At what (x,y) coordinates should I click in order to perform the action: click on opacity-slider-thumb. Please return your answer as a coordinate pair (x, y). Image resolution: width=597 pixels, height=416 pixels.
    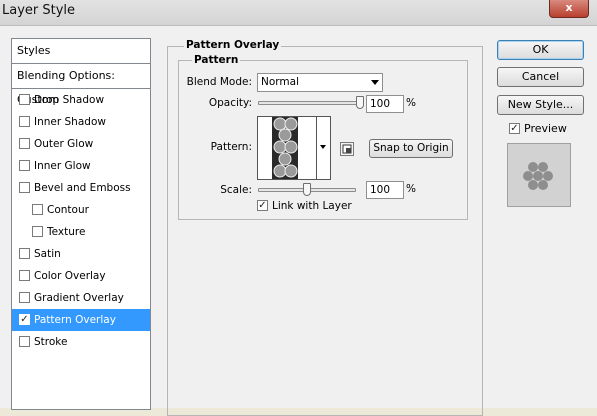
    Looking at the image, I should click on (360, 102).